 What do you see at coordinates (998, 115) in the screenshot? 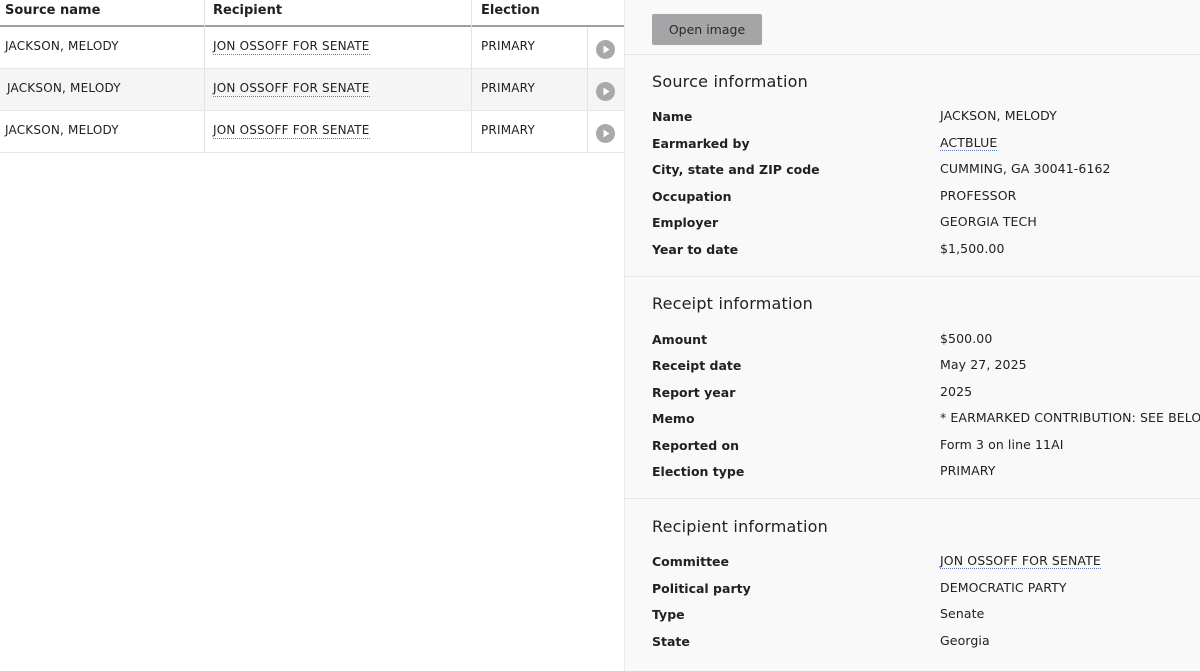
I see `source-name-value: JACKSON, MELODY` at bounding box center [998, 115].